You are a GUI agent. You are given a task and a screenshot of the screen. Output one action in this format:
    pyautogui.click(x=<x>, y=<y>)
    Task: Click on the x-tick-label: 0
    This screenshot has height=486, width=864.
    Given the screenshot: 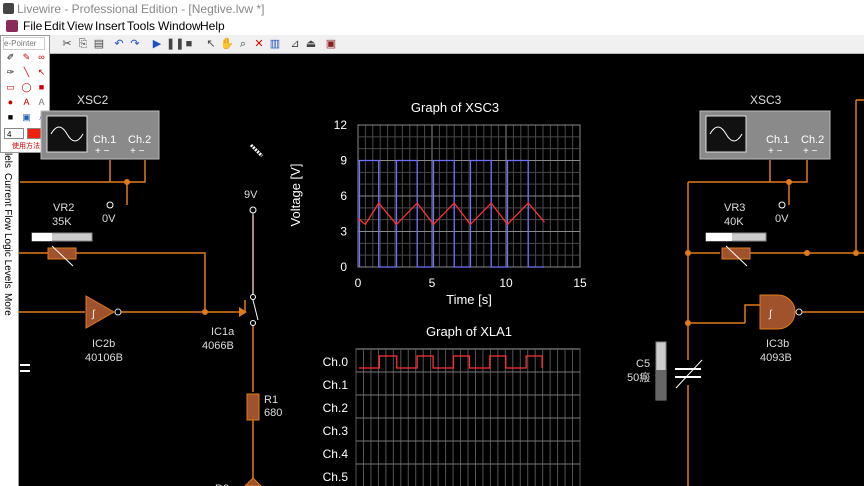 What is the action you would take?
    pyautogui.click(x=358, y=283)
    